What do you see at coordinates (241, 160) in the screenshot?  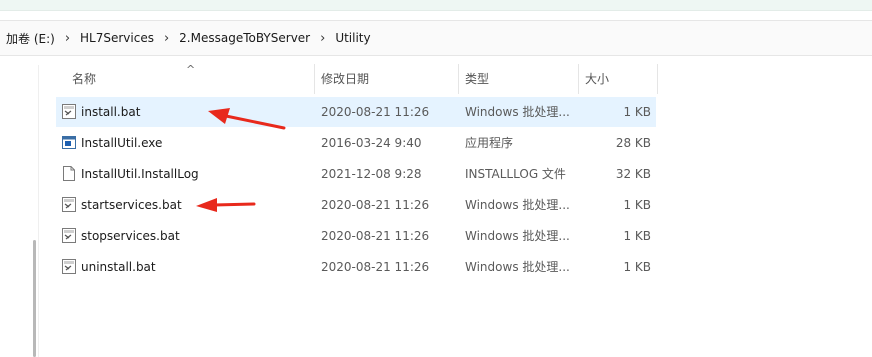 I see `annotation-arrows` at bounding box center [241, 160].